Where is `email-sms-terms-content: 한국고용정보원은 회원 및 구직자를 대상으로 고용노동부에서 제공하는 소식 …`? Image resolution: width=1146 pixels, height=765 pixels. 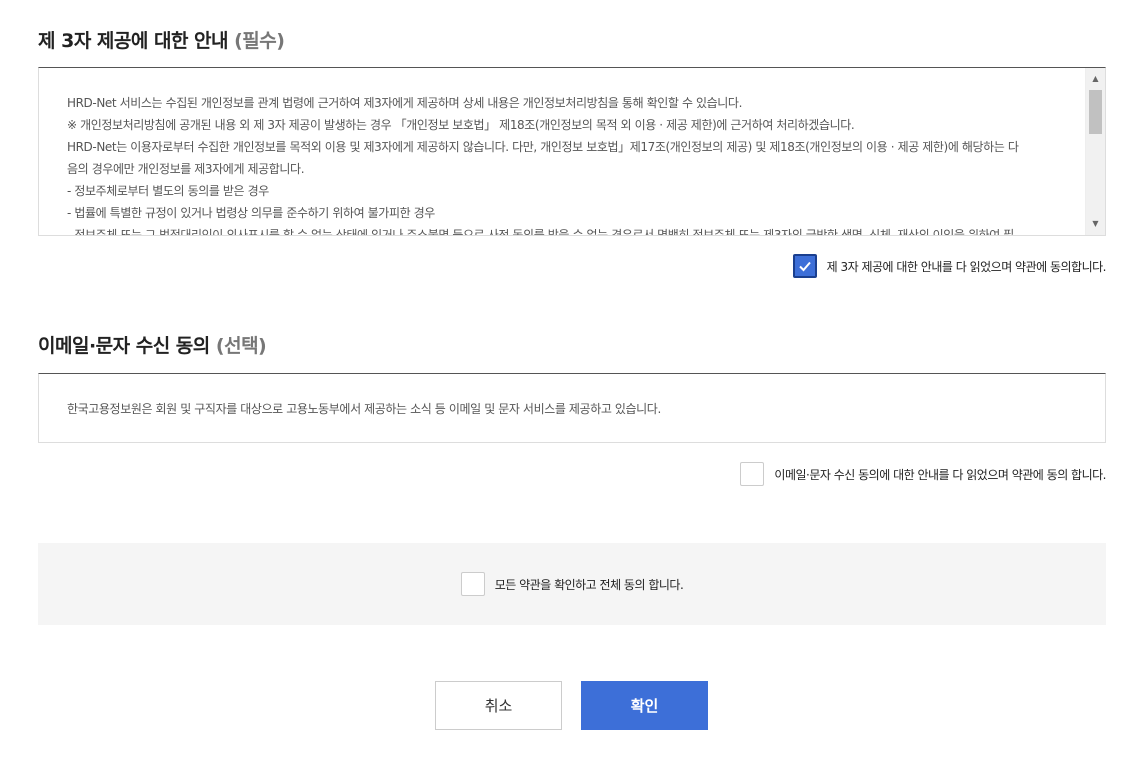 email-sms-terms-content: 한국고용정보원은 회원 및 구직자를 대상으로 고용노동부에서 제공하는 소식 … is located at coordinates (364, 409).